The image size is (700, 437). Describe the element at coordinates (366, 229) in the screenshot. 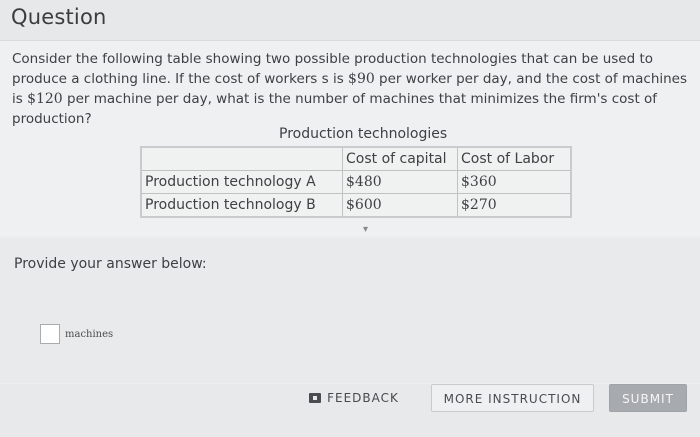

I see `cursor-mark: ▾` at that location.